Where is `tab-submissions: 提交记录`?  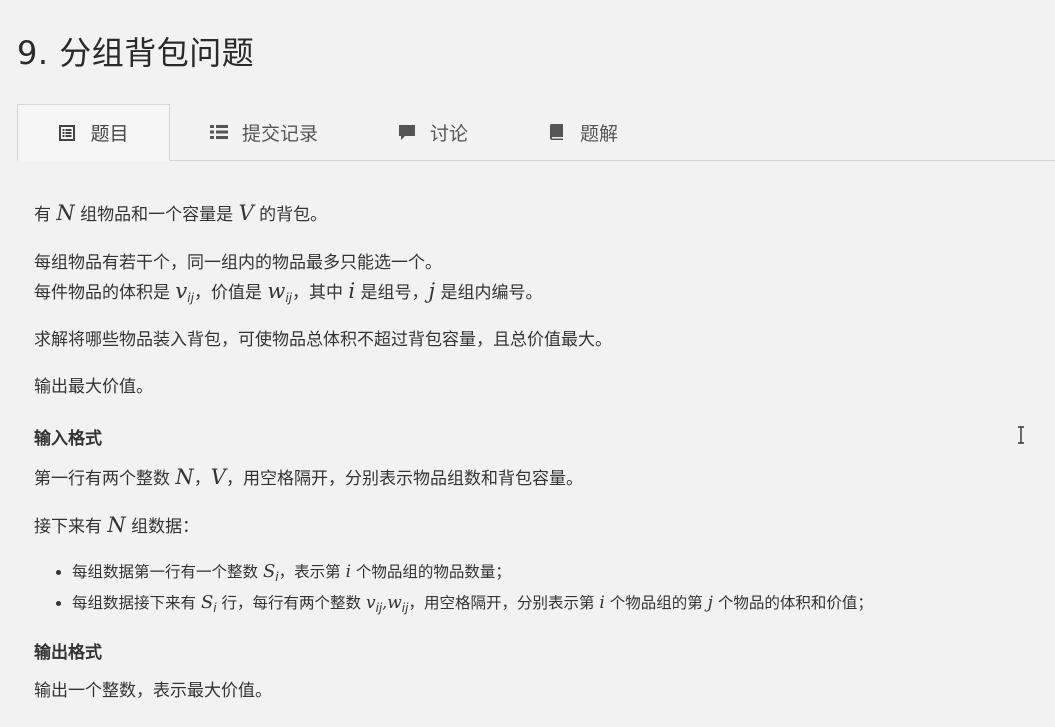 tab-submissions: 提交记录 is located at coordinates (264, 132).